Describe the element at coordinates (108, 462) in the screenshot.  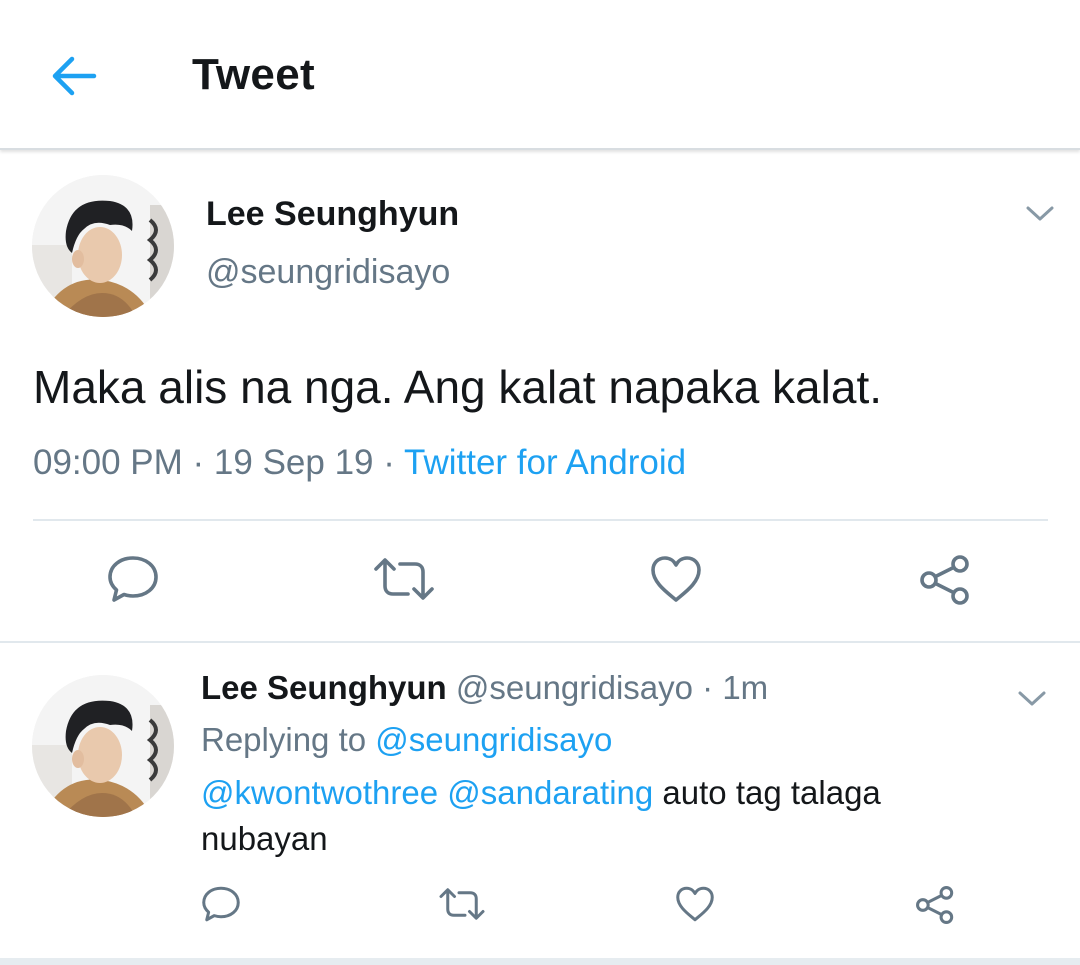
I see `tweet-time: 09:00 PM` at that location.